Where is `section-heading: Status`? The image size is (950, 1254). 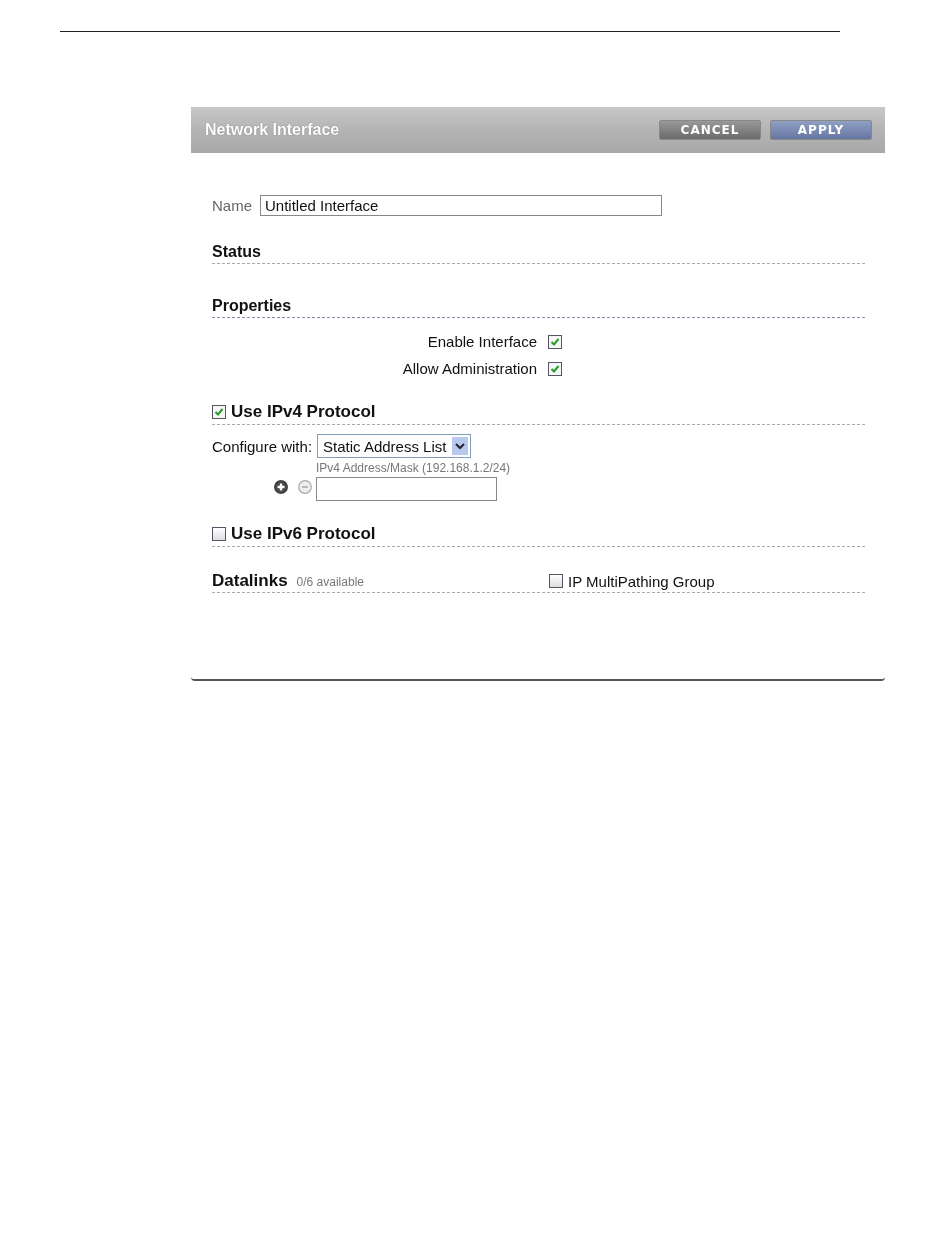
section-heading: Status is located at coordinates (236, 252).